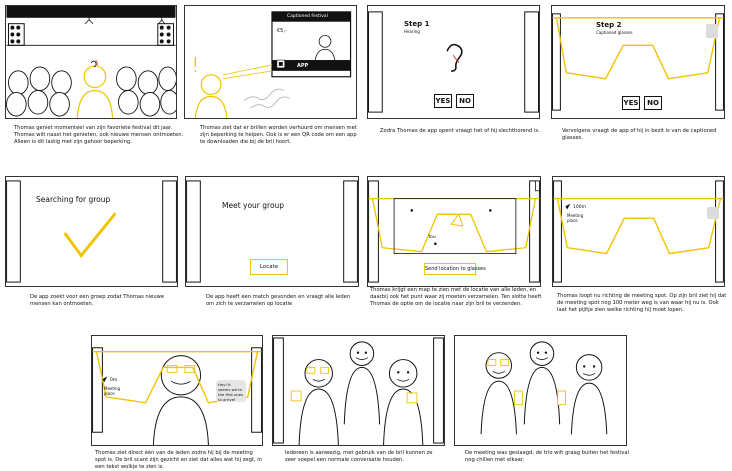  Describe the element at coordinates (73, 199) in the screenshot. I see `searching-heading: Searching for group` at that location.